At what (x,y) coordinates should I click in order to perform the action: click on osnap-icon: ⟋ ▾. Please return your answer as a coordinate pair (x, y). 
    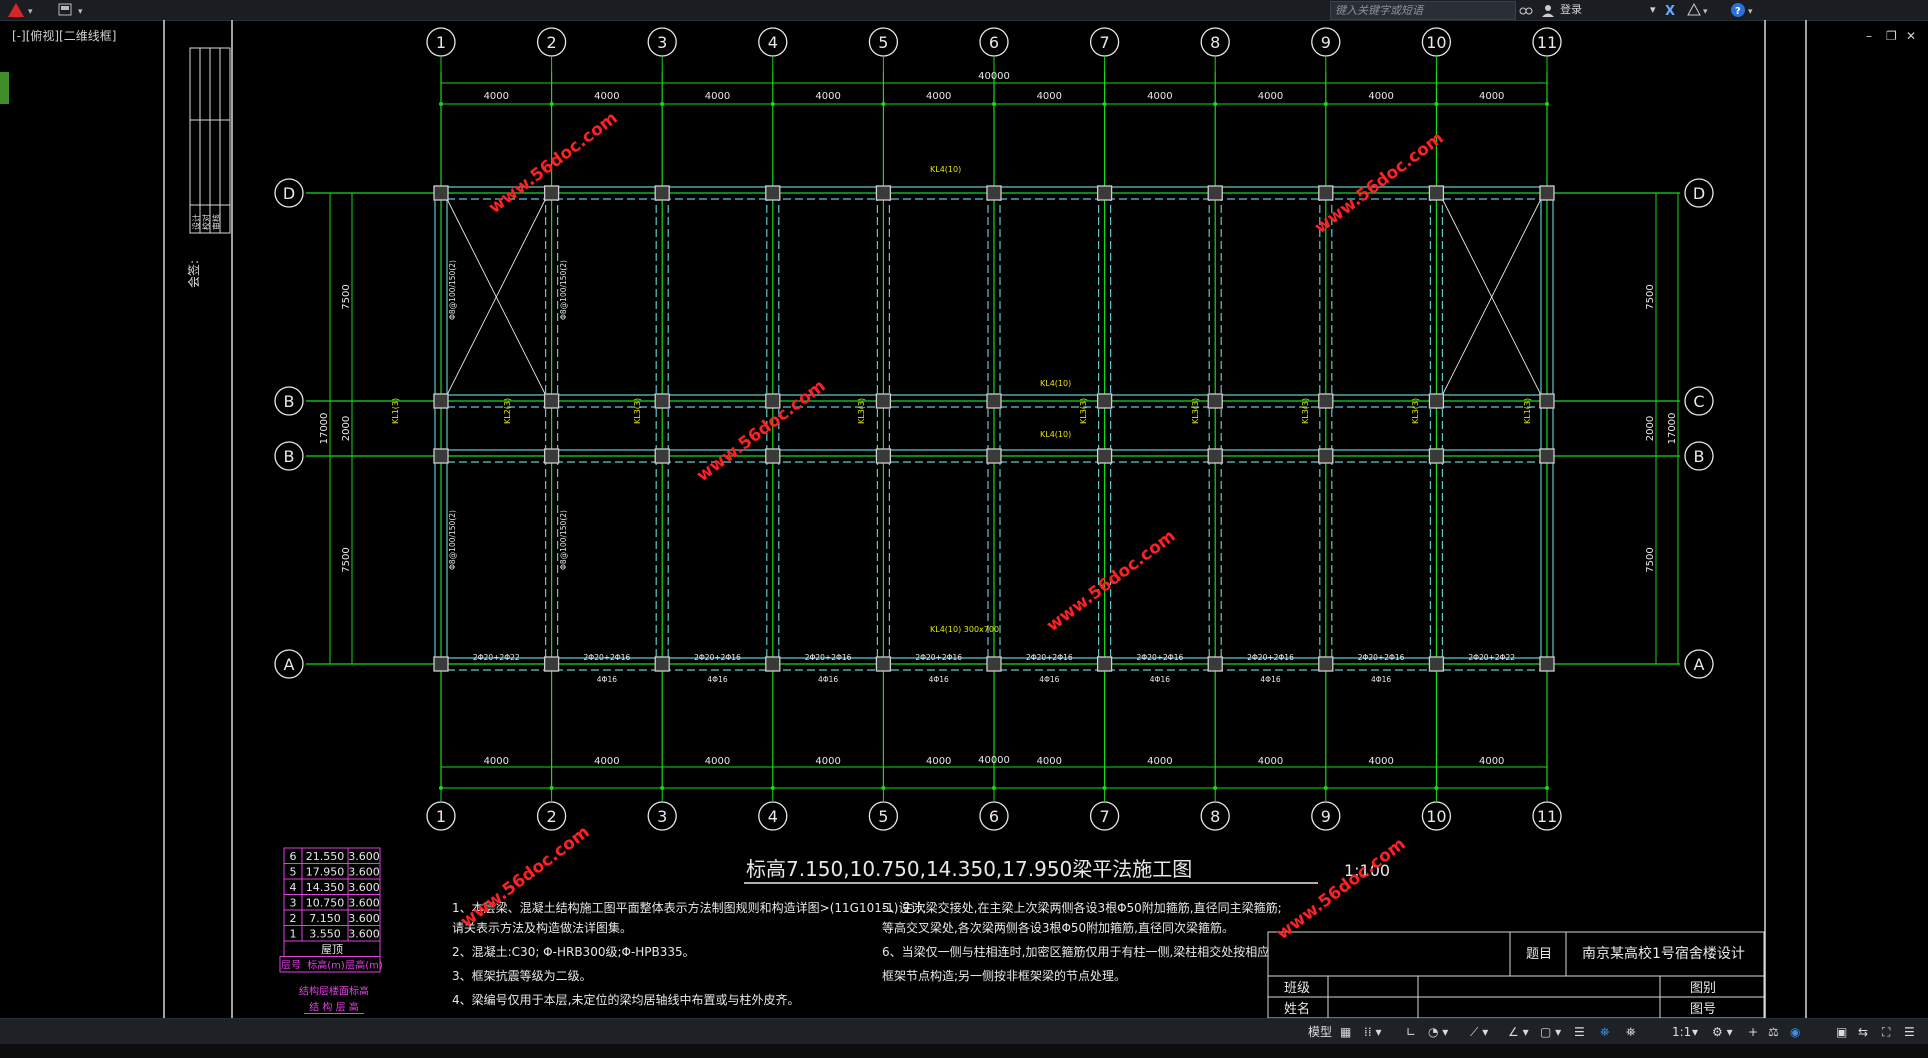
    Looking at the image, I should click on (1479, 1032).